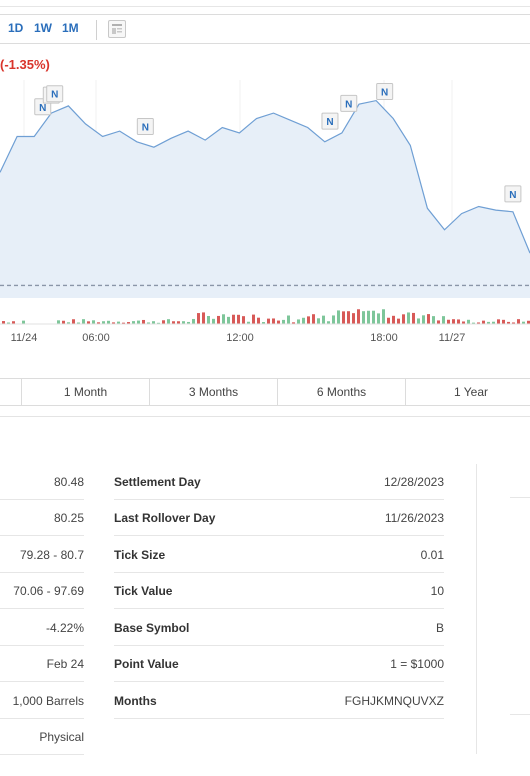 Image resolution: width=530 pixels, height=776 pixels. What do you see at coordinates (342, 392) in the screenshot?
I see `period-6-months: 6 Months` at bounding box center [342, 392].